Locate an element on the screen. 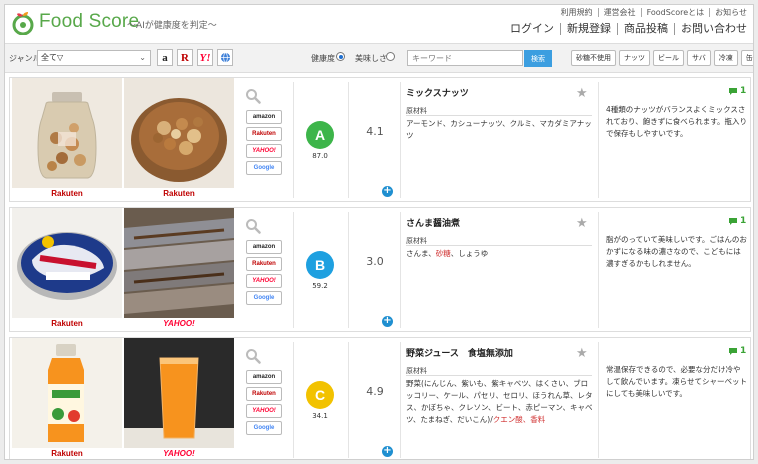  amazon-filter-button: a is located at coordinates (165, 57).